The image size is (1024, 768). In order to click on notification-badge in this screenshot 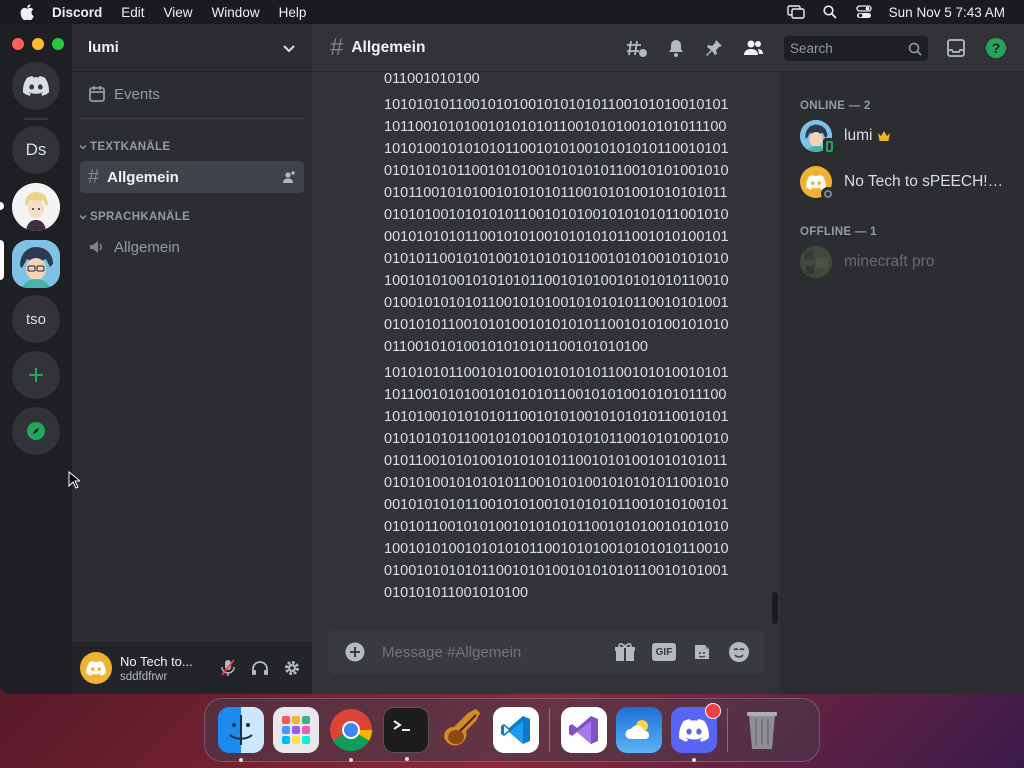, I will do `click(712, 711)`.